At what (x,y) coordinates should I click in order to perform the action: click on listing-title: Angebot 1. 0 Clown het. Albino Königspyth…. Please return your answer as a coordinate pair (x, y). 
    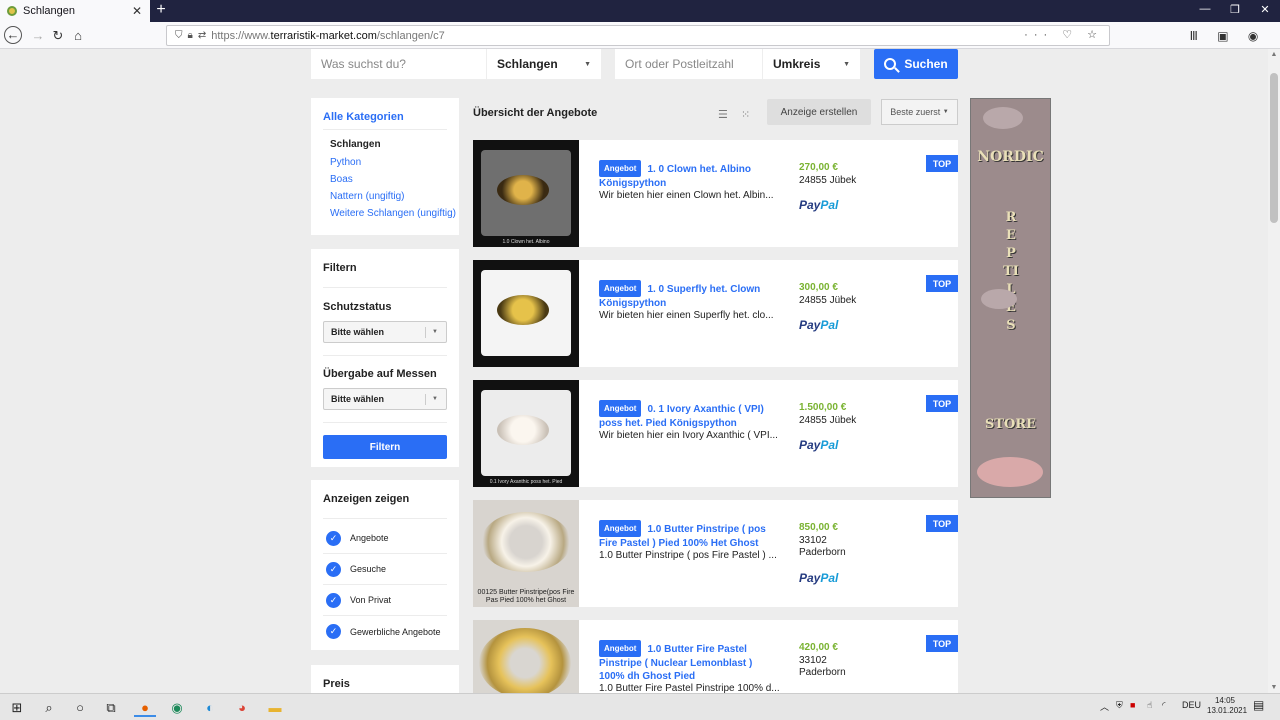
    Looking at the image, I should click on (689, 175).